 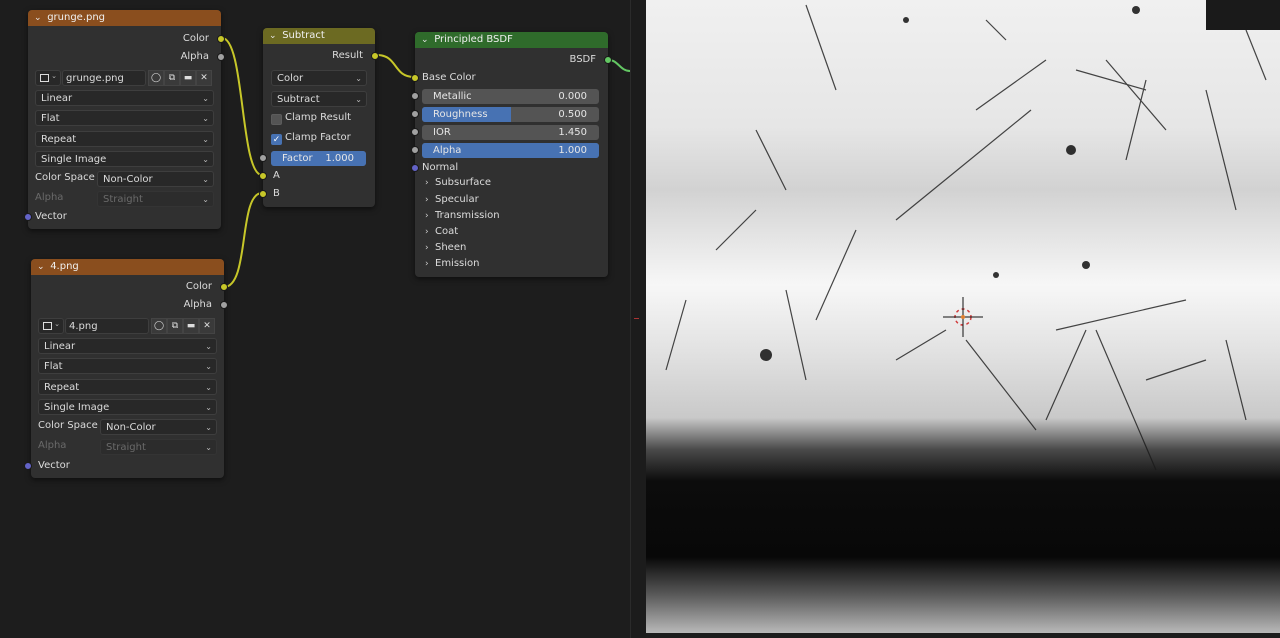 What do you see at coordinates (510, 132) in the screenshot?
I see `ior-slider: IOR 1.450` at bounding box center [510, 132].